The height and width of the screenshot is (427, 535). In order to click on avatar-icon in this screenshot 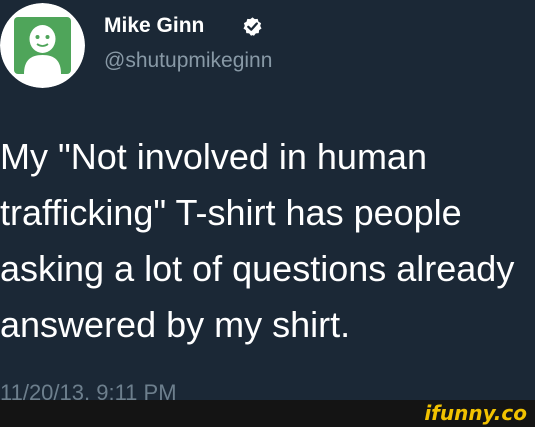, I will do `click(42, 45)`.